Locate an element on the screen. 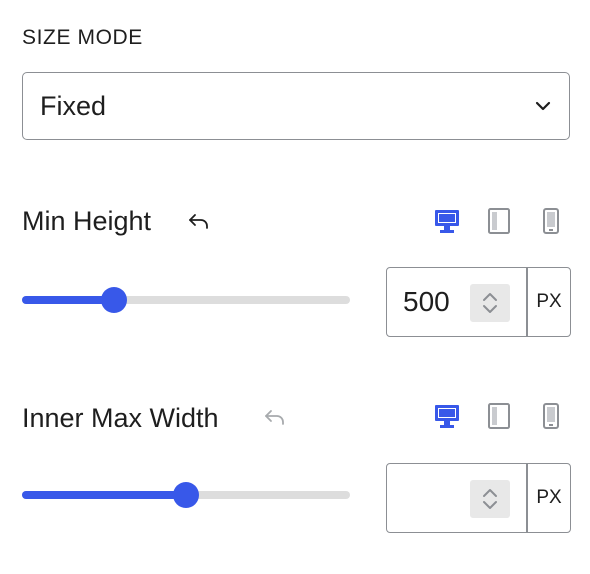 This screenshot has width=590, height=574. inner-max-width-unit-select: PX is located at coordinates (549, 498).